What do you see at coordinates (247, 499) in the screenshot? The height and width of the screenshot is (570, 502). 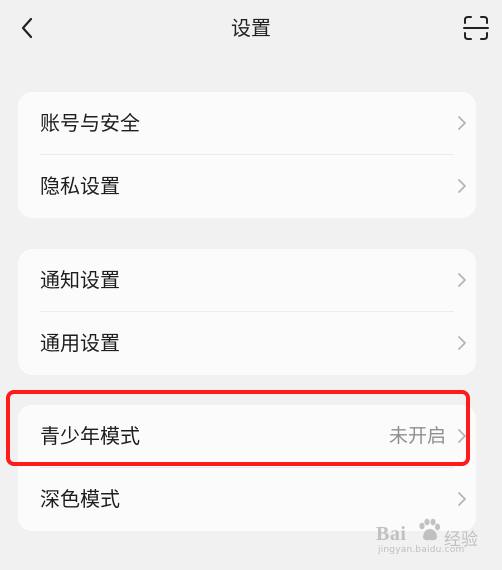 I see `settings-item-dark-mode: 深色模式` at bounding box center [247, 499].